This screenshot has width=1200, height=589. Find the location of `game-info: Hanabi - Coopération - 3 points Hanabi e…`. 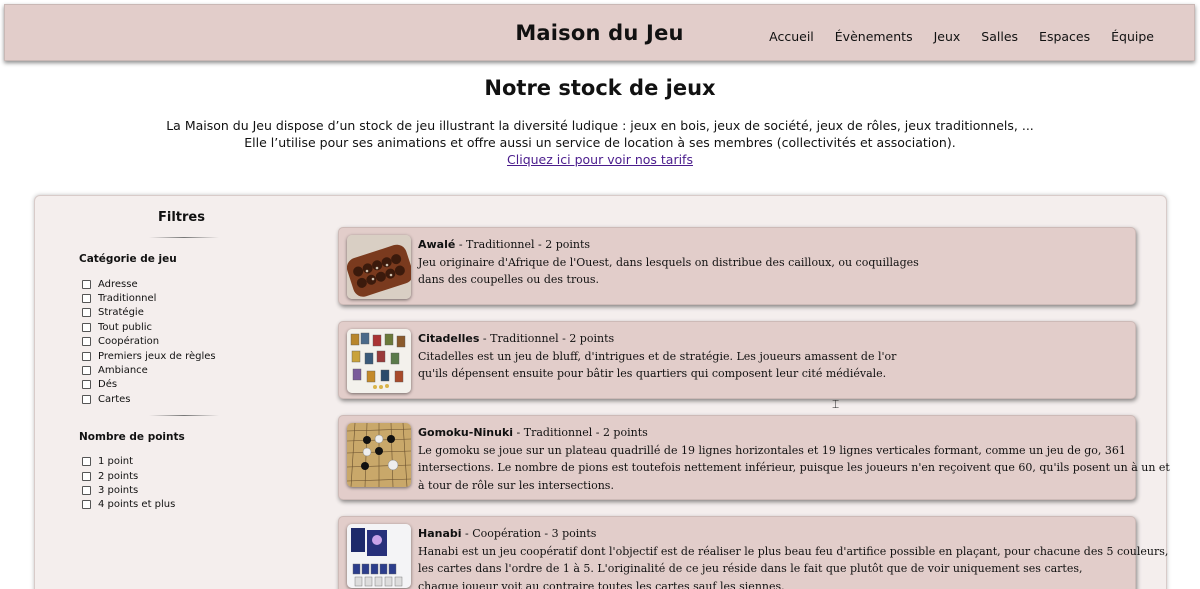

game-info: Hanabi - Coopération - 3 points Hanabi e… is located at coordinates (793, 557).